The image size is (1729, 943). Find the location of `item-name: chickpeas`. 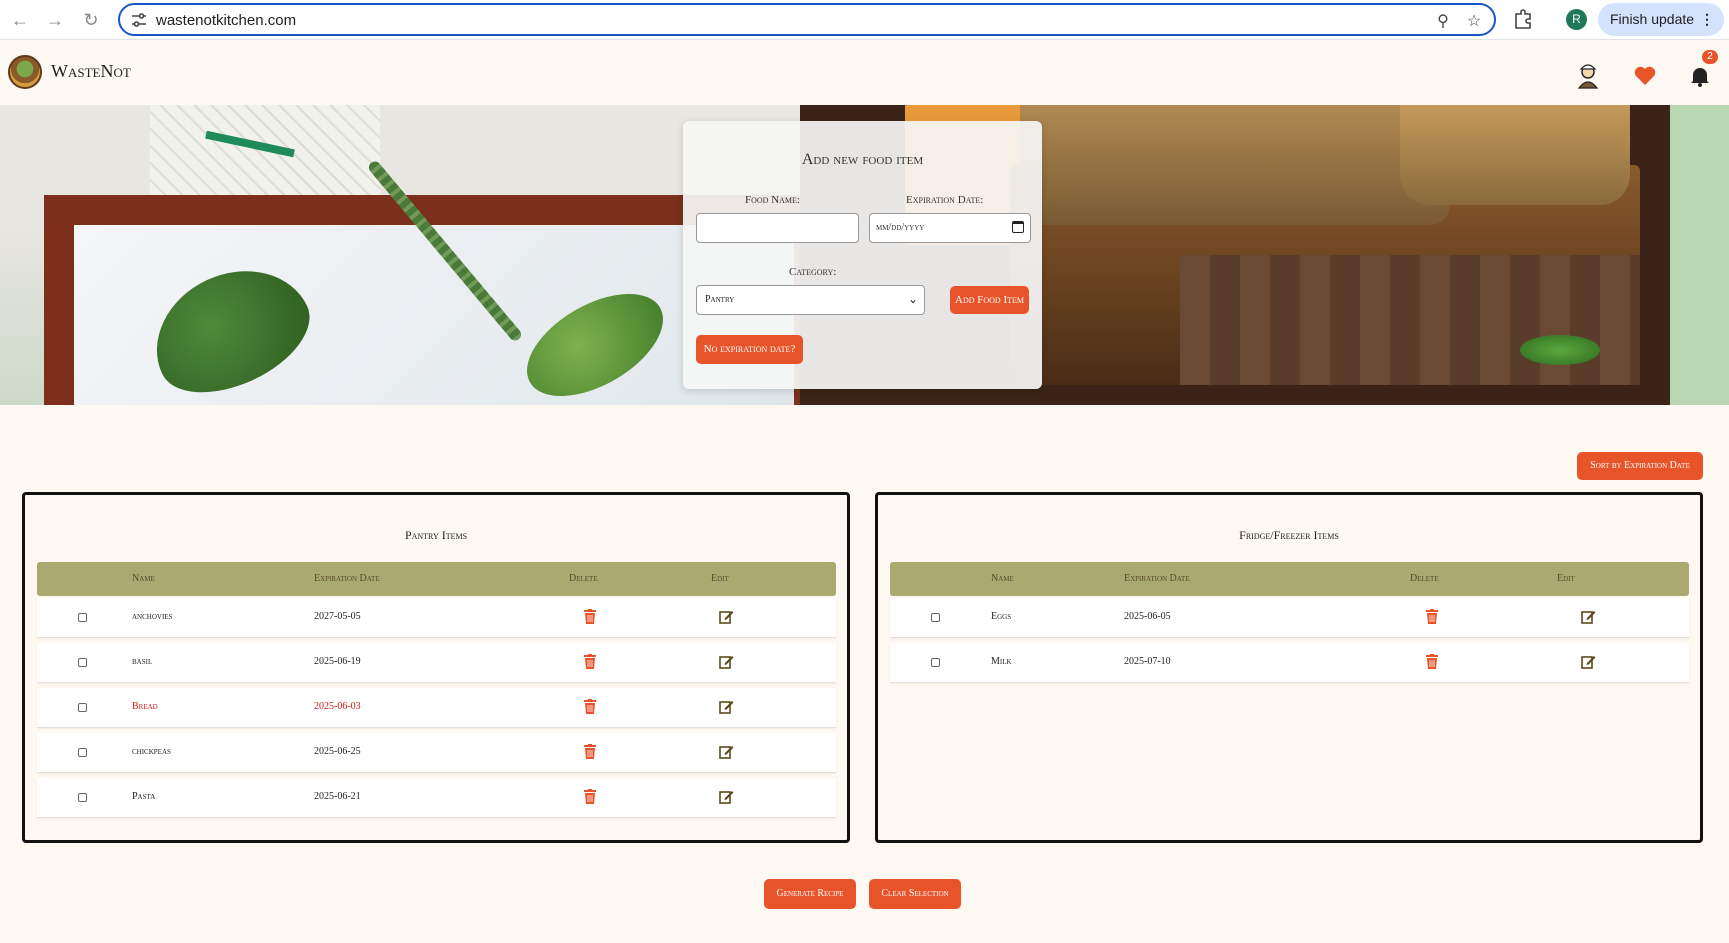

item-name: chickpeas is located at coordinates (151, 751).